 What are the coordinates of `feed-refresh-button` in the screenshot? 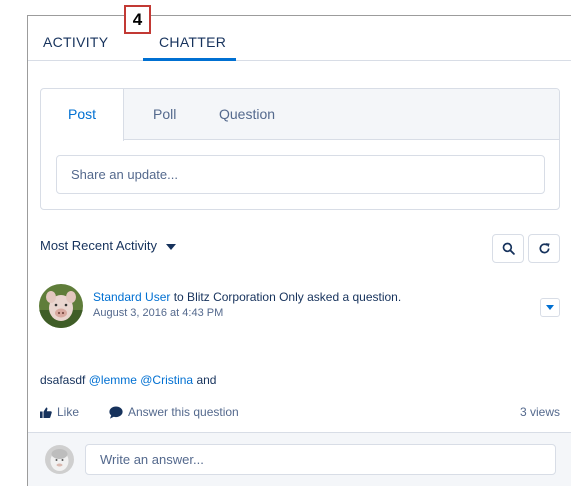 It's located at (544, 248).